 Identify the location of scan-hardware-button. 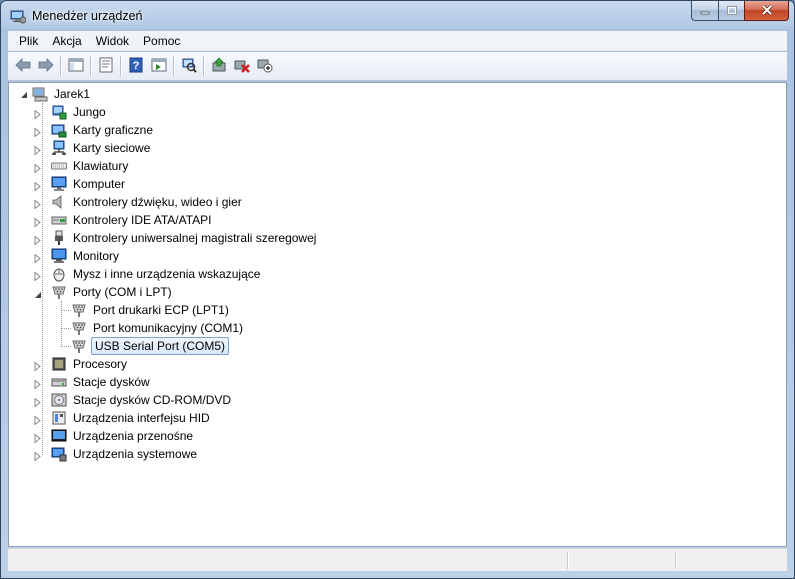
(188, 66).